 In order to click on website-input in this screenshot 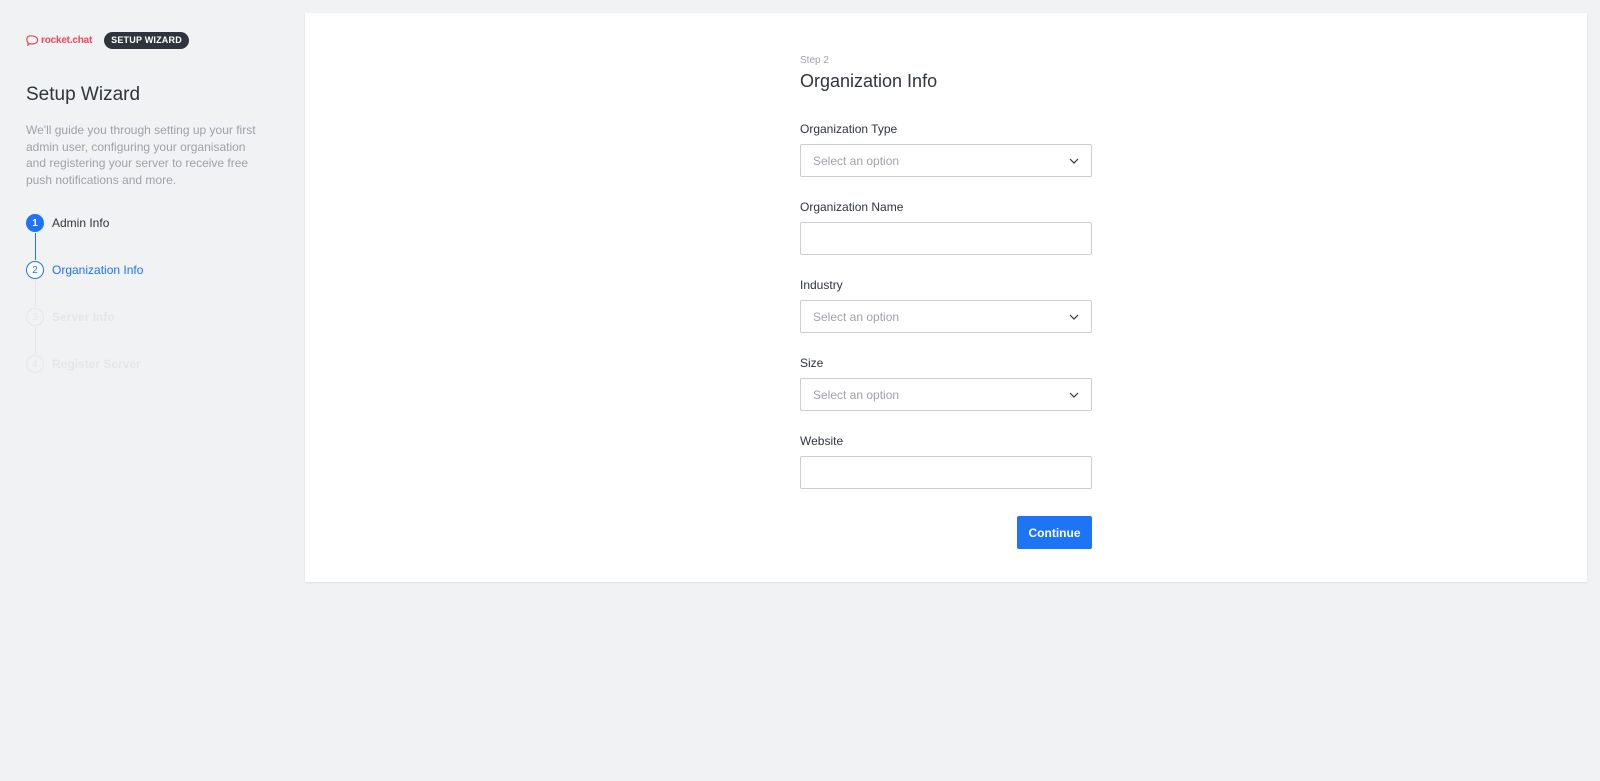, I will do `click(946, 472)`.